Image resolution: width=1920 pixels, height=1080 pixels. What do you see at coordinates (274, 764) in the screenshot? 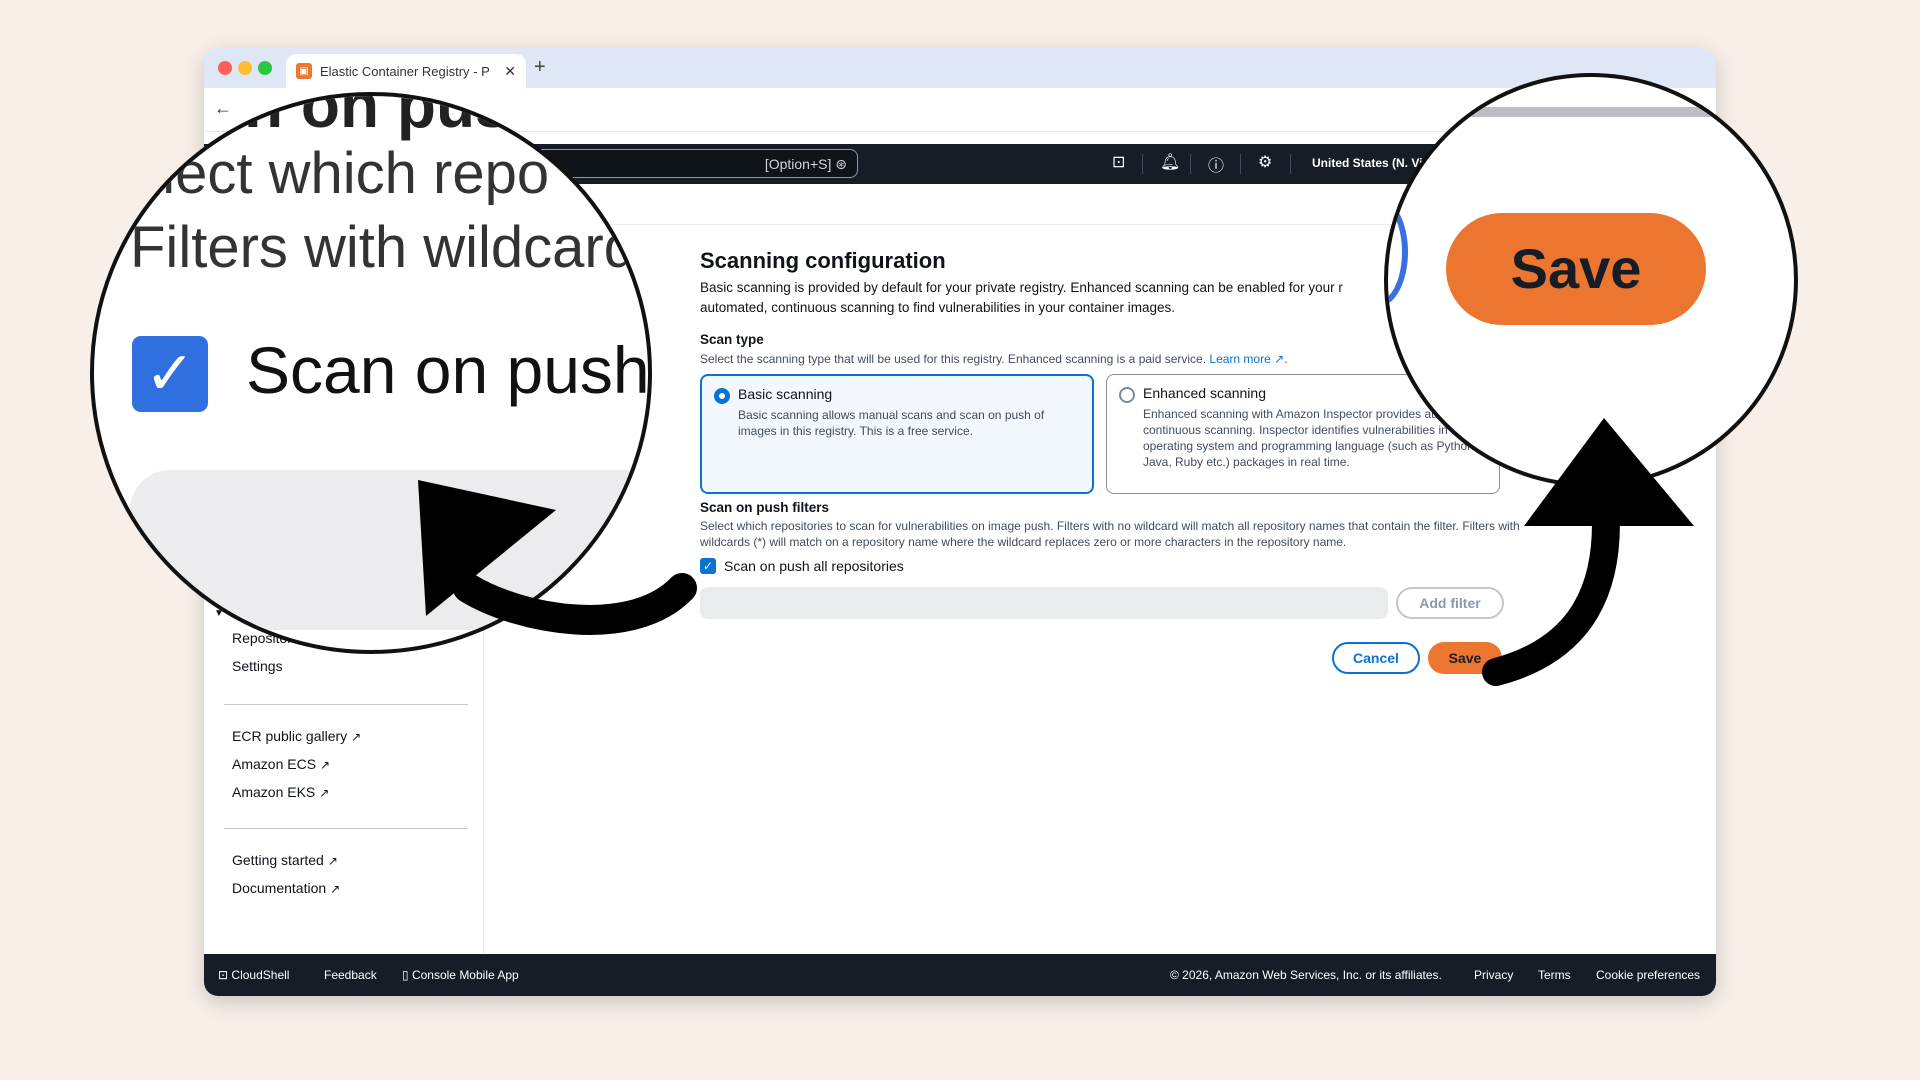
I see `sidebar-item-label: Amazon ECS` at bounding box center [274, 764].